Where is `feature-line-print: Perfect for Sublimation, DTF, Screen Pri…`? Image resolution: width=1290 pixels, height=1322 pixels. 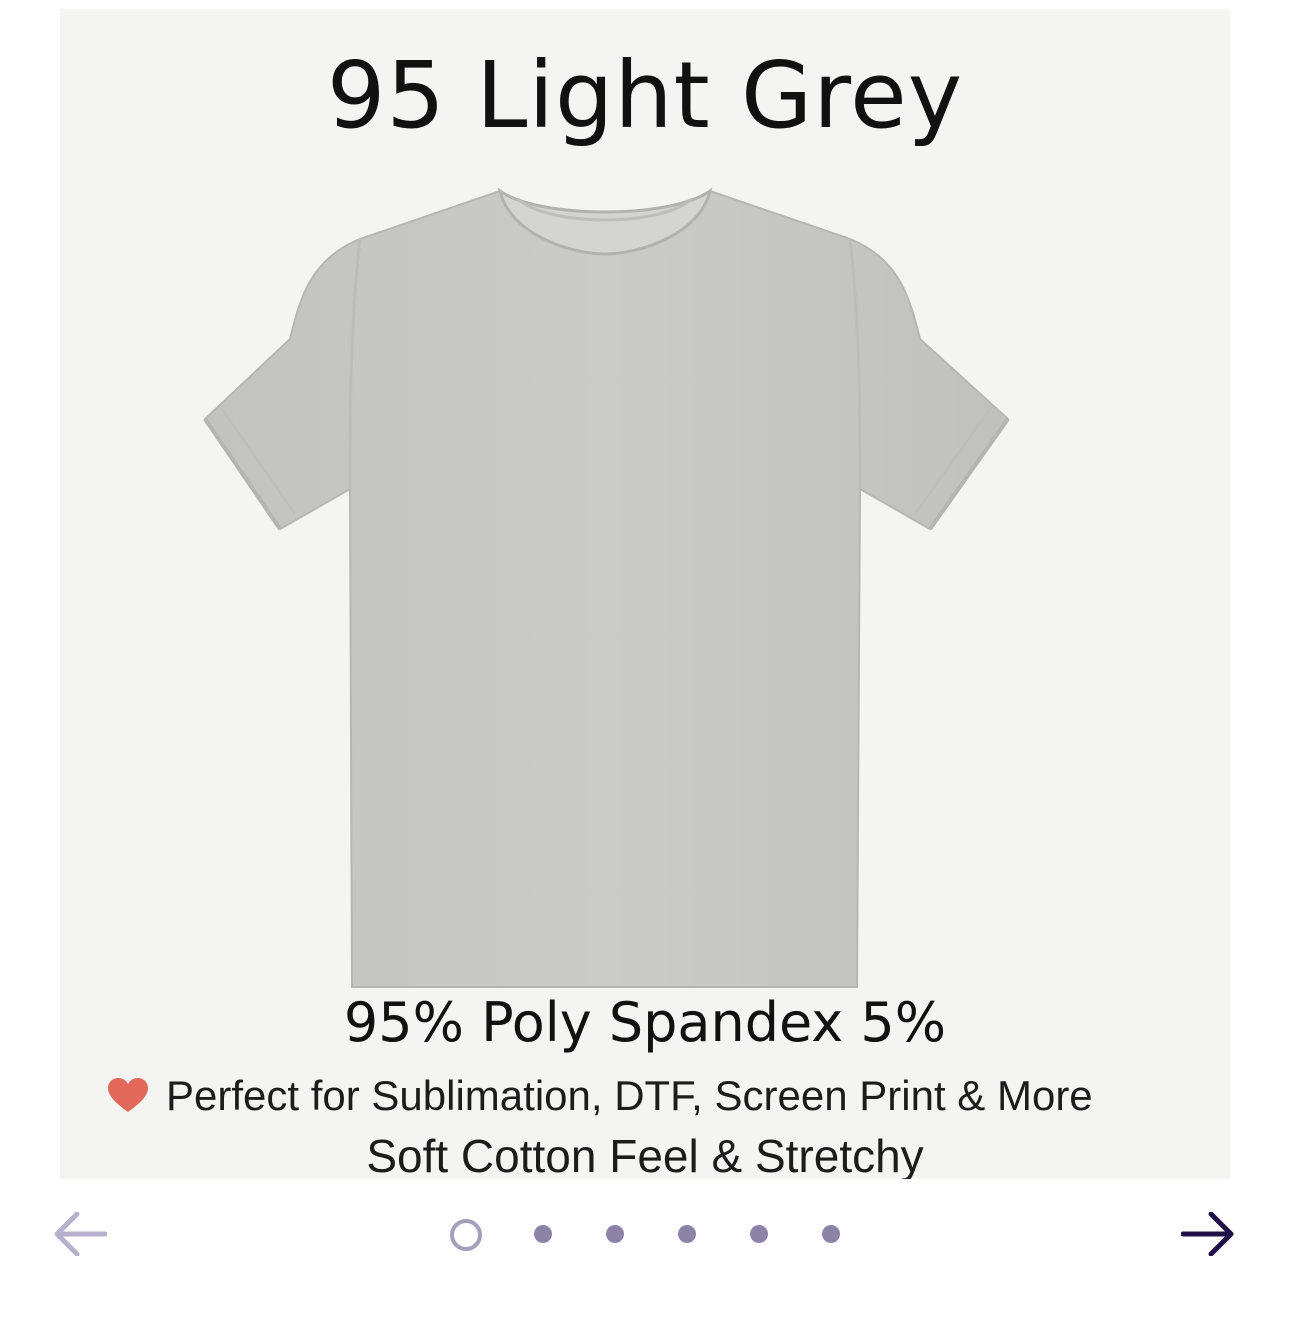
feature-line-print: Perfect for Sublimation, DTF, Screen Pri… is located at coordinates (658, 1096).